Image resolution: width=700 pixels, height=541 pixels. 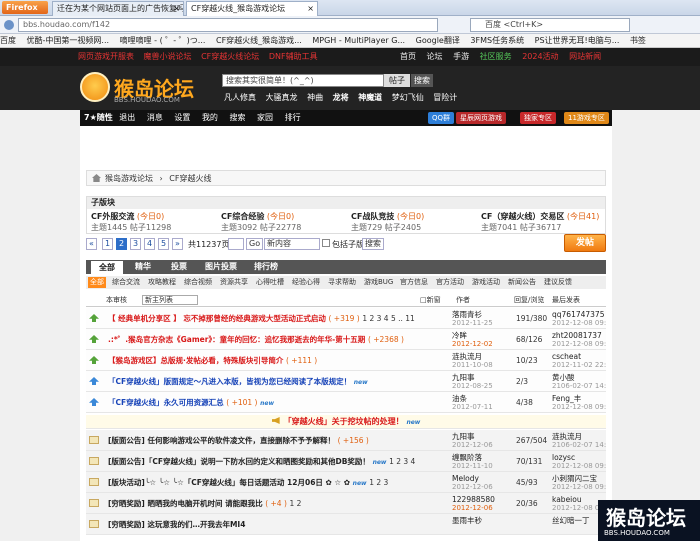 What do you see at coordinates (155, 117) in the screenshot?
I see `nav-item: 消息` at bounding box center [155, 117].